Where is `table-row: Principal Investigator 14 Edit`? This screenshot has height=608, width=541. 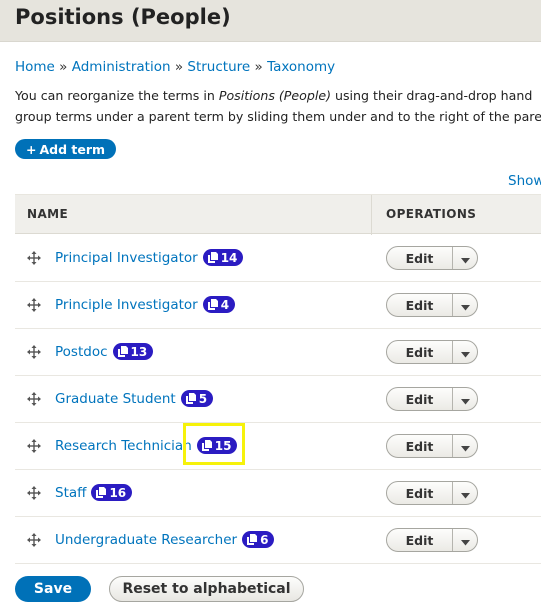
table-row: Principal Investigator 14 Edit is located at coordinates (278, 258).